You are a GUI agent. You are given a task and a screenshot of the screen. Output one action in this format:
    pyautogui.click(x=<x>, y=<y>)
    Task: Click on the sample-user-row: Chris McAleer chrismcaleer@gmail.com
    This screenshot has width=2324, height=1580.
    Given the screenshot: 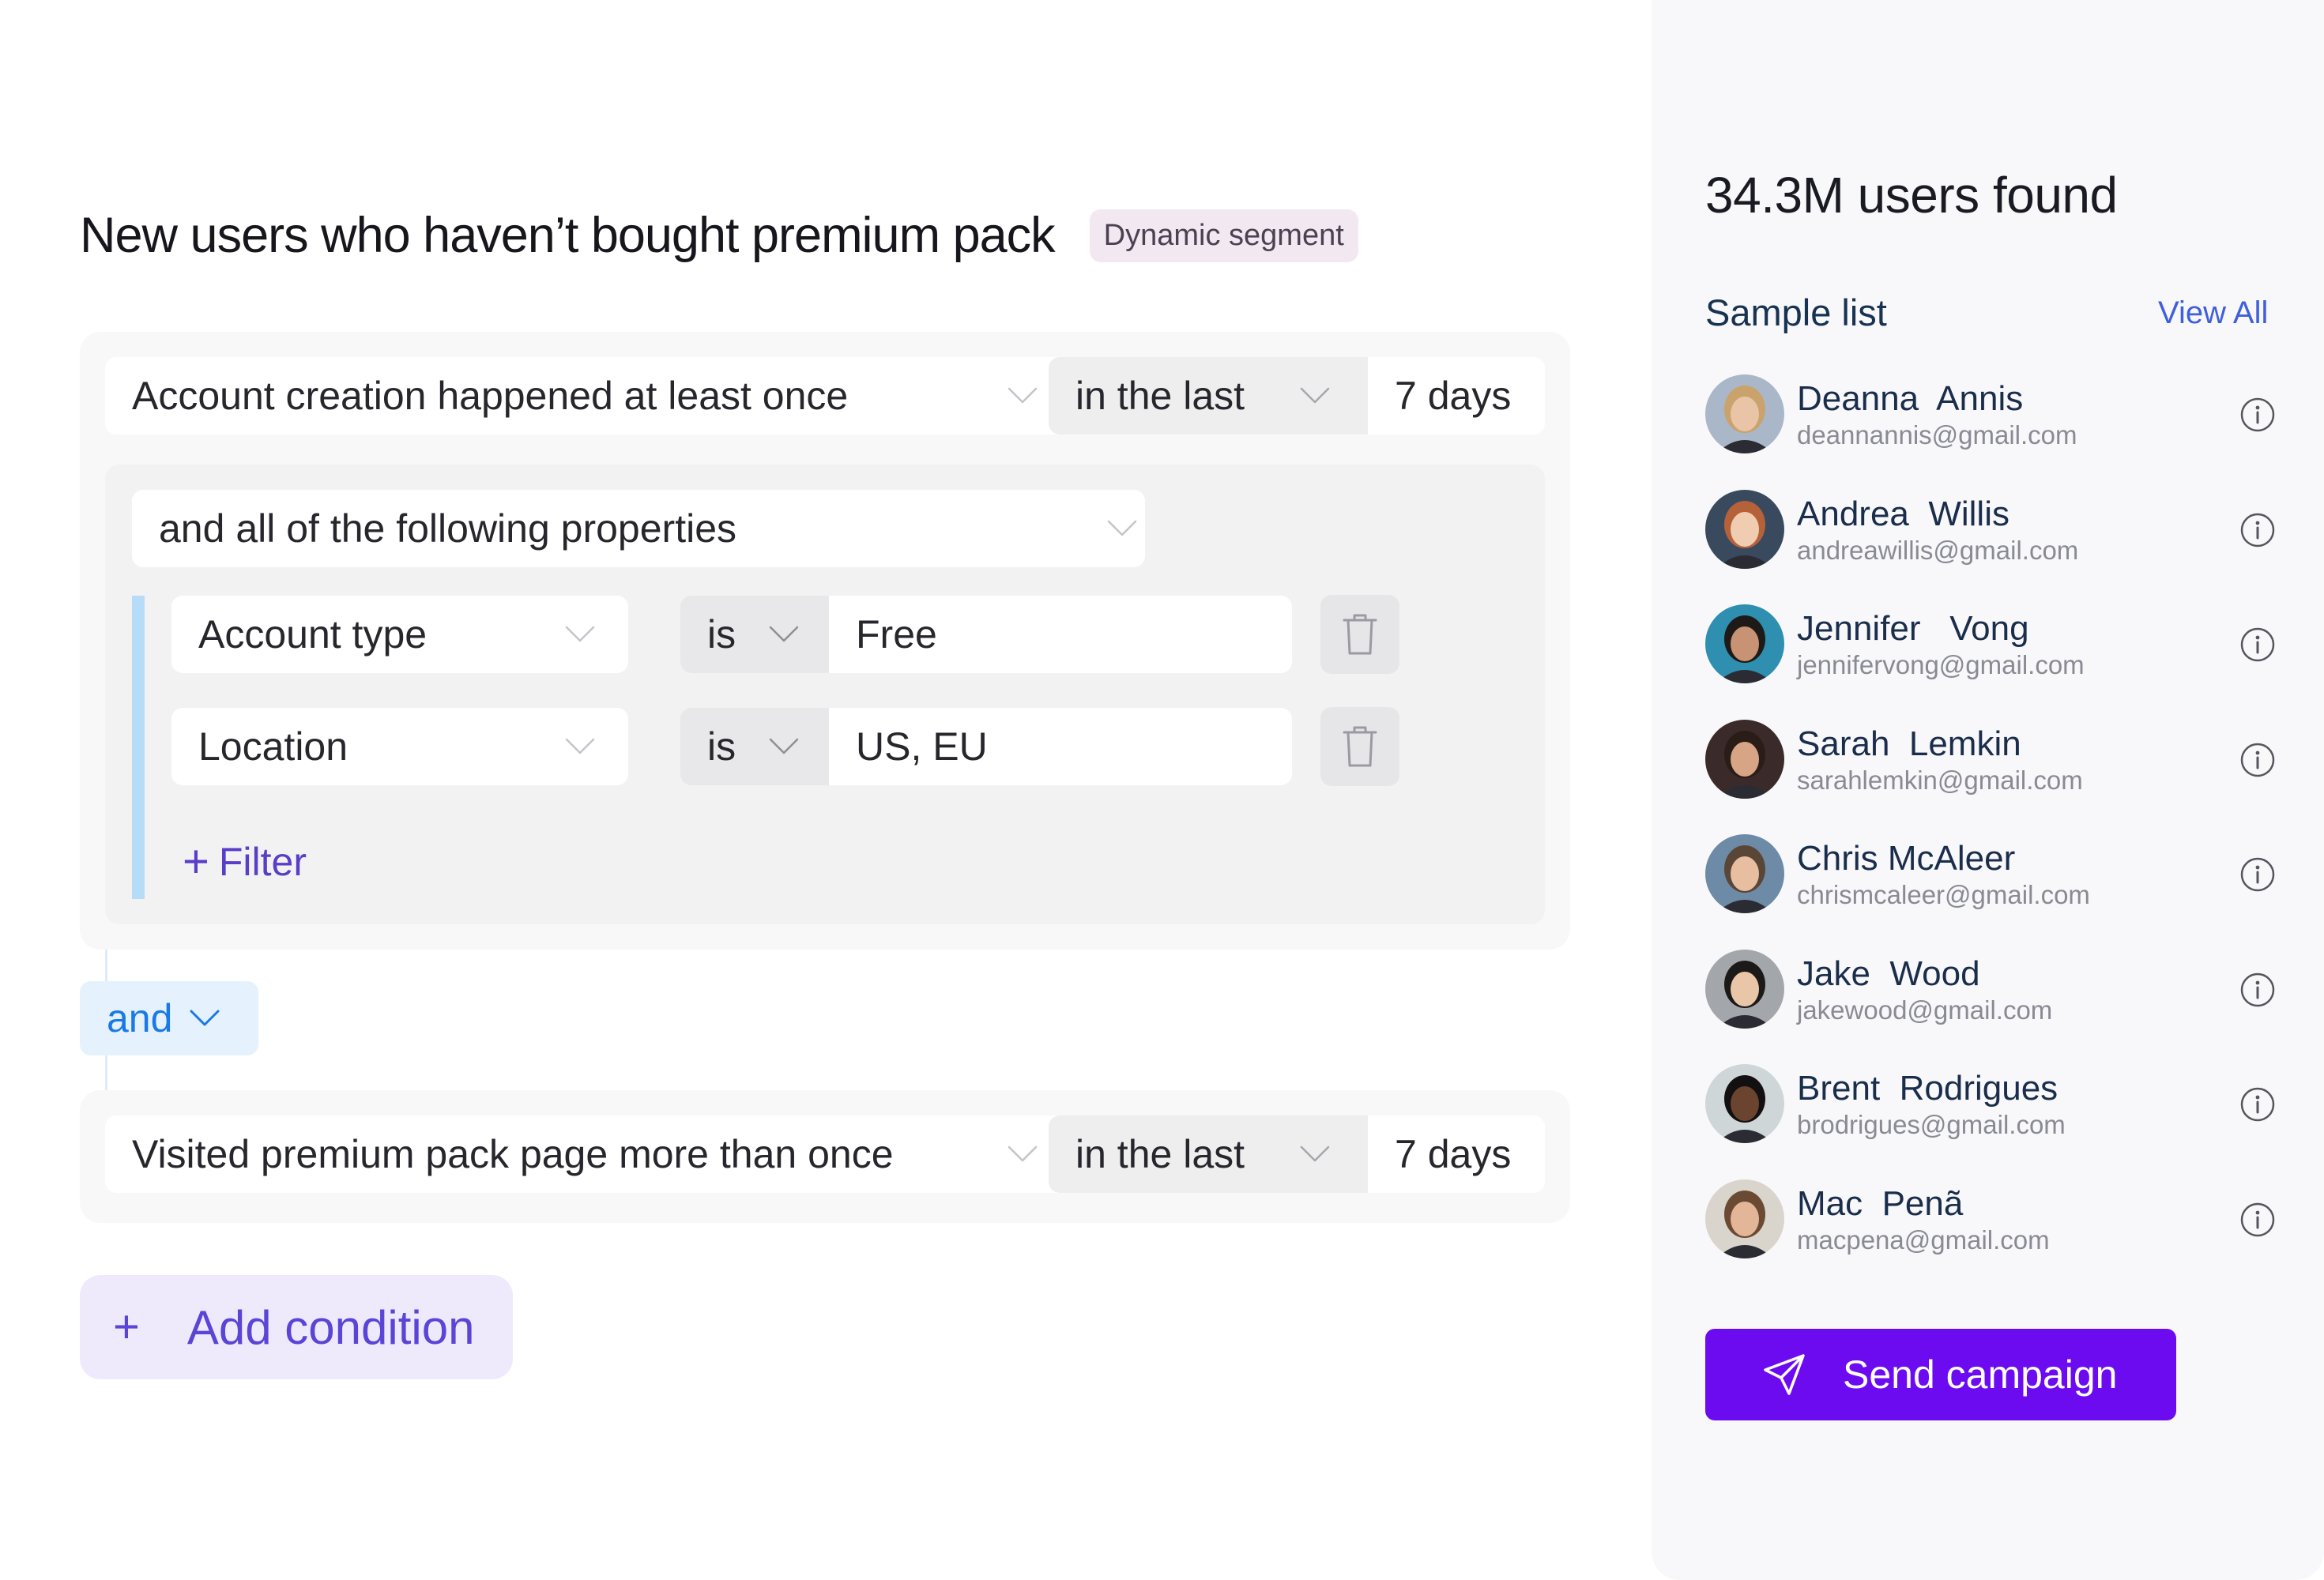 What is the action you would take?
    pyautogui.click(x=1991, y=877)
    